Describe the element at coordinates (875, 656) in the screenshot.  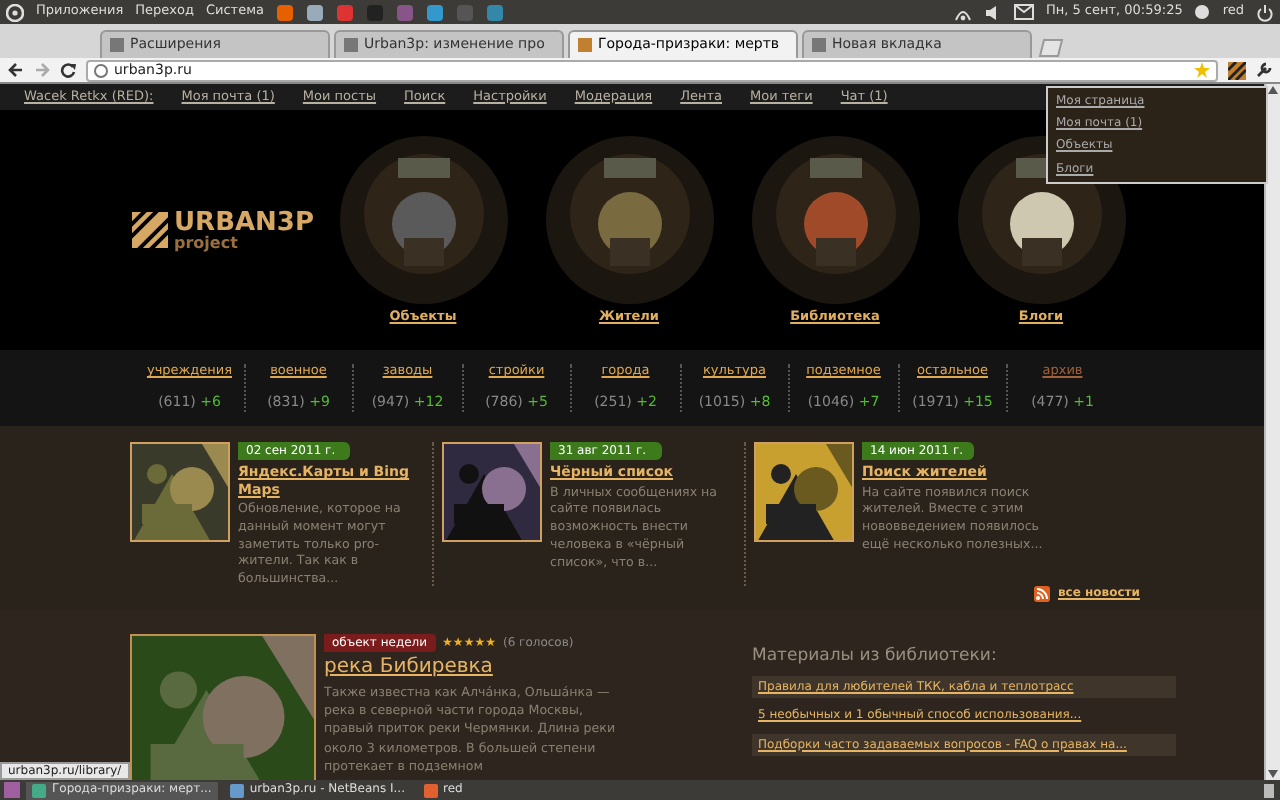
I see `library-heading: Материалы из библиотеки:` at that location.